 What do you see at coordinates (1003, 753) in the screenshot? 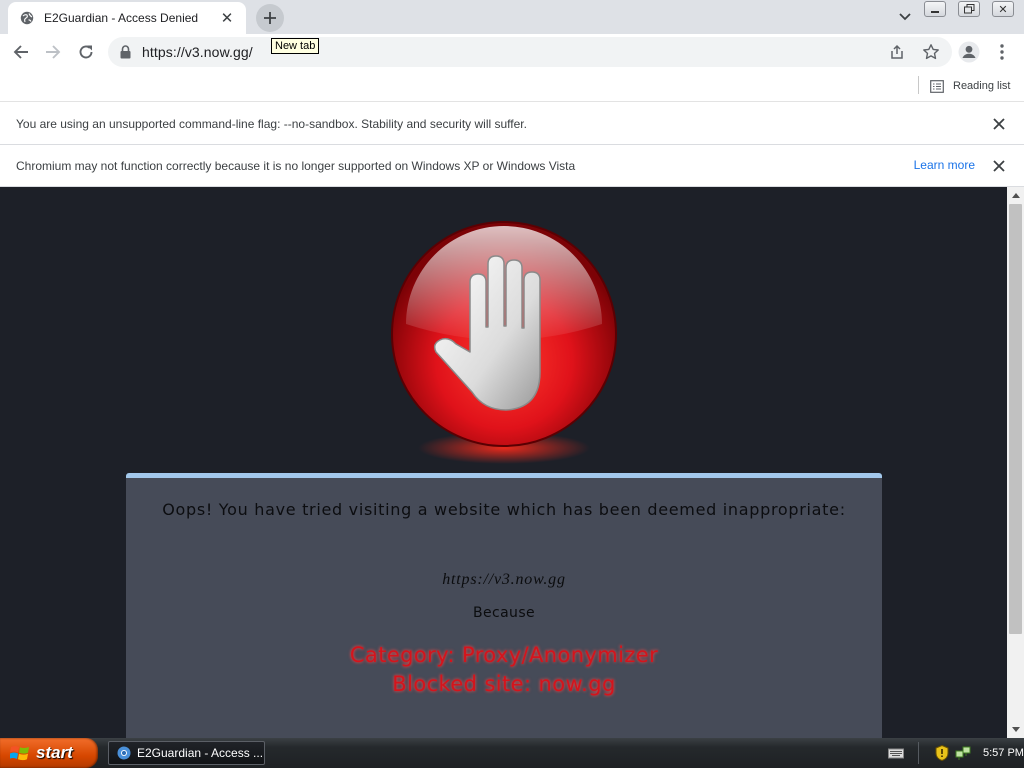
I see `clock: 5:57 PM` at bounding box center [1003, 753].